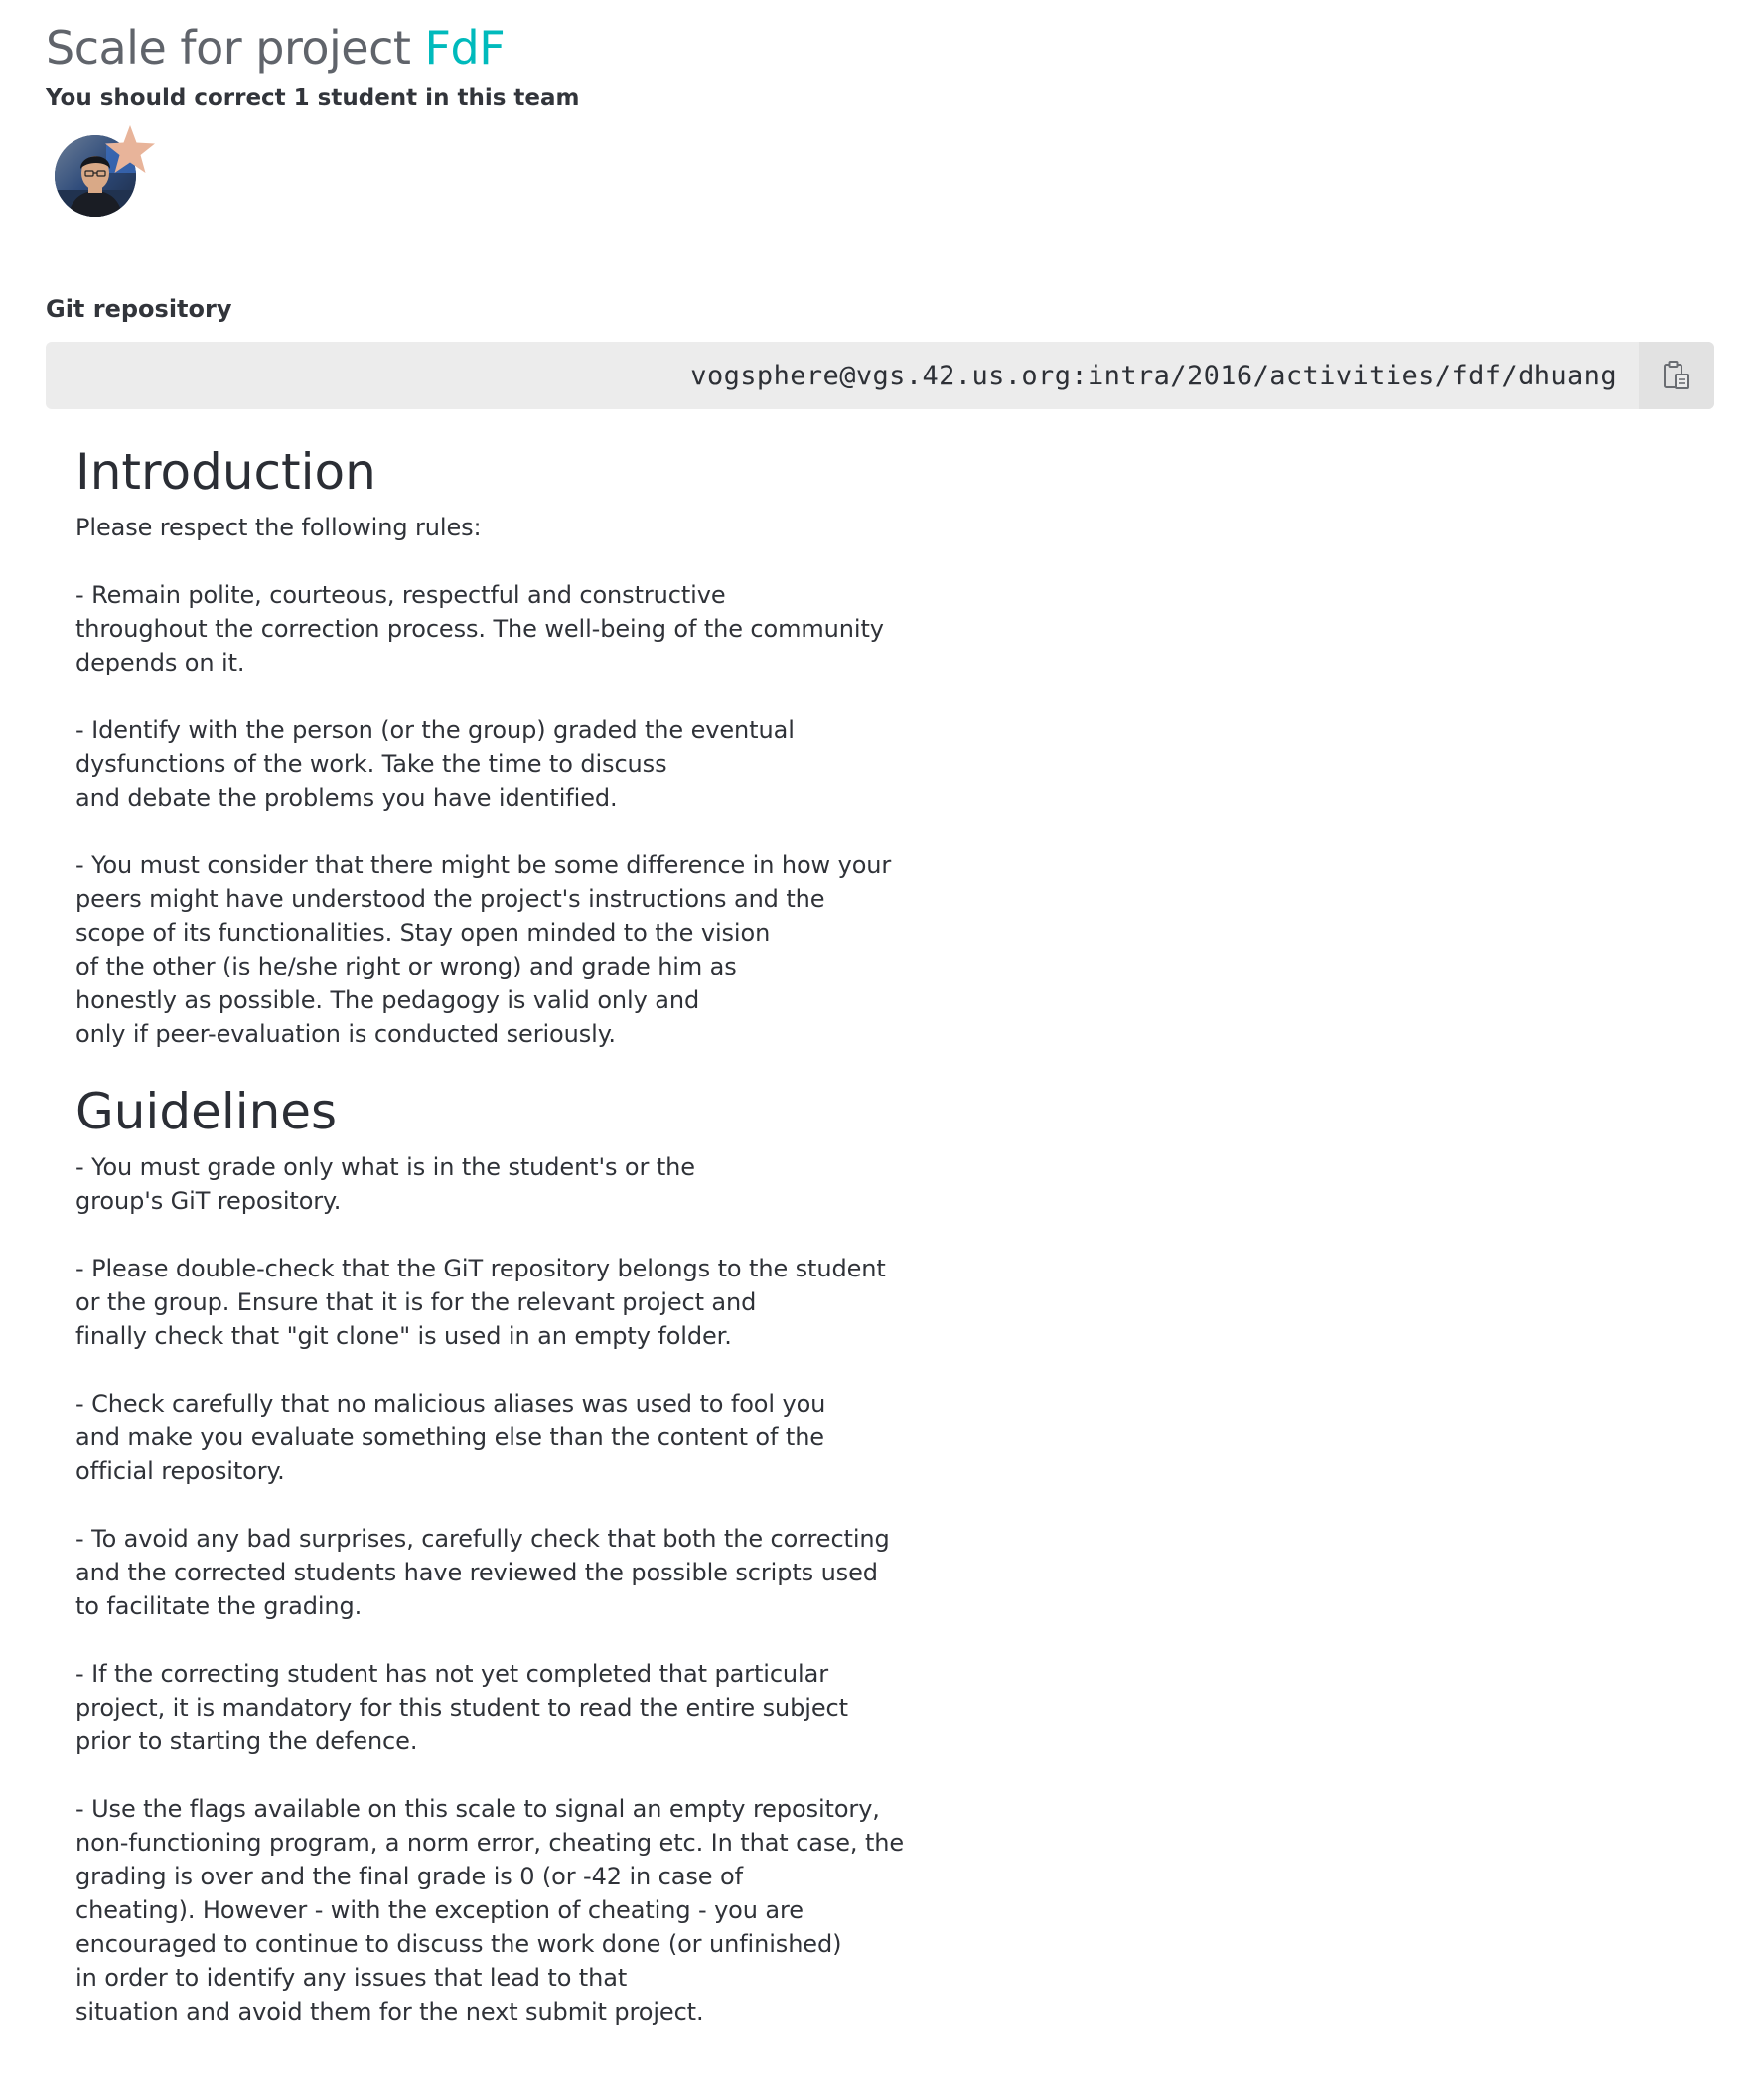  I want to click on copy-repository-button, so click(1676, 375).